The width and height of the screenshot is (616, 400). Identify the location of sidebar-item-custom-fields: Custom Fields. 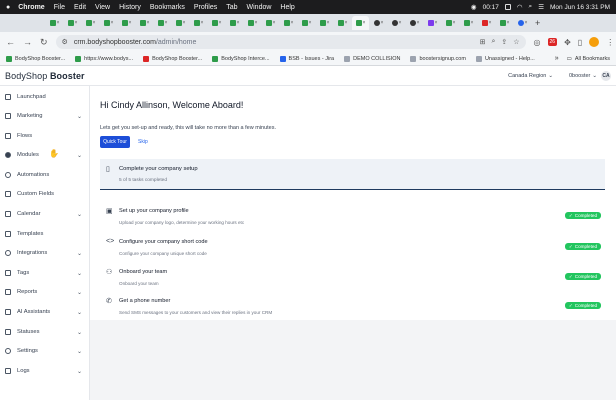
(45, 194).